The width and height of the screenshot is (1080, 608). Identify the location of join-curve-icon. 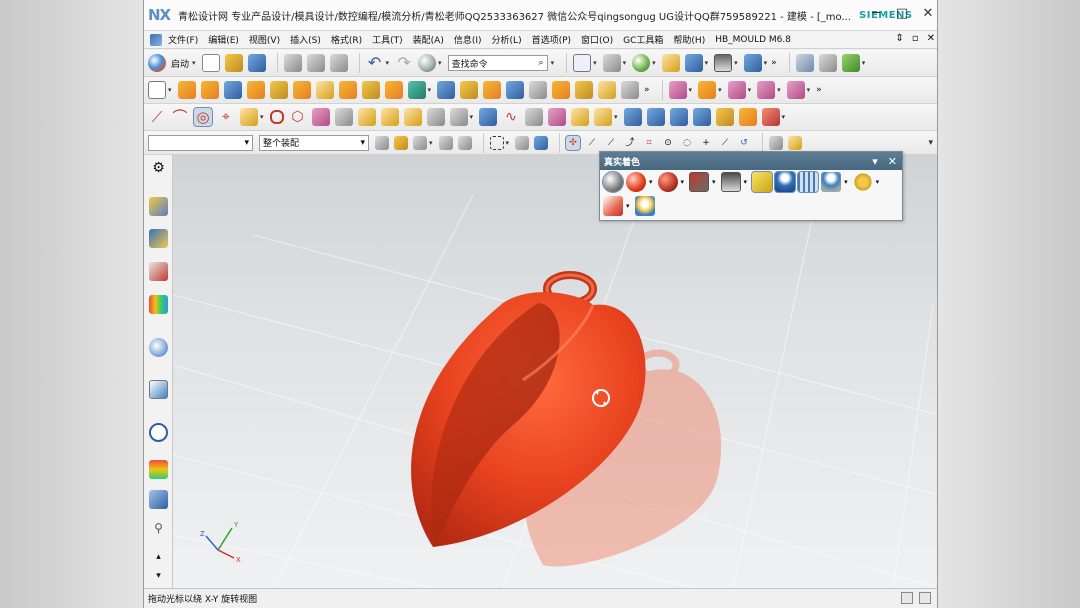
(435, 117).